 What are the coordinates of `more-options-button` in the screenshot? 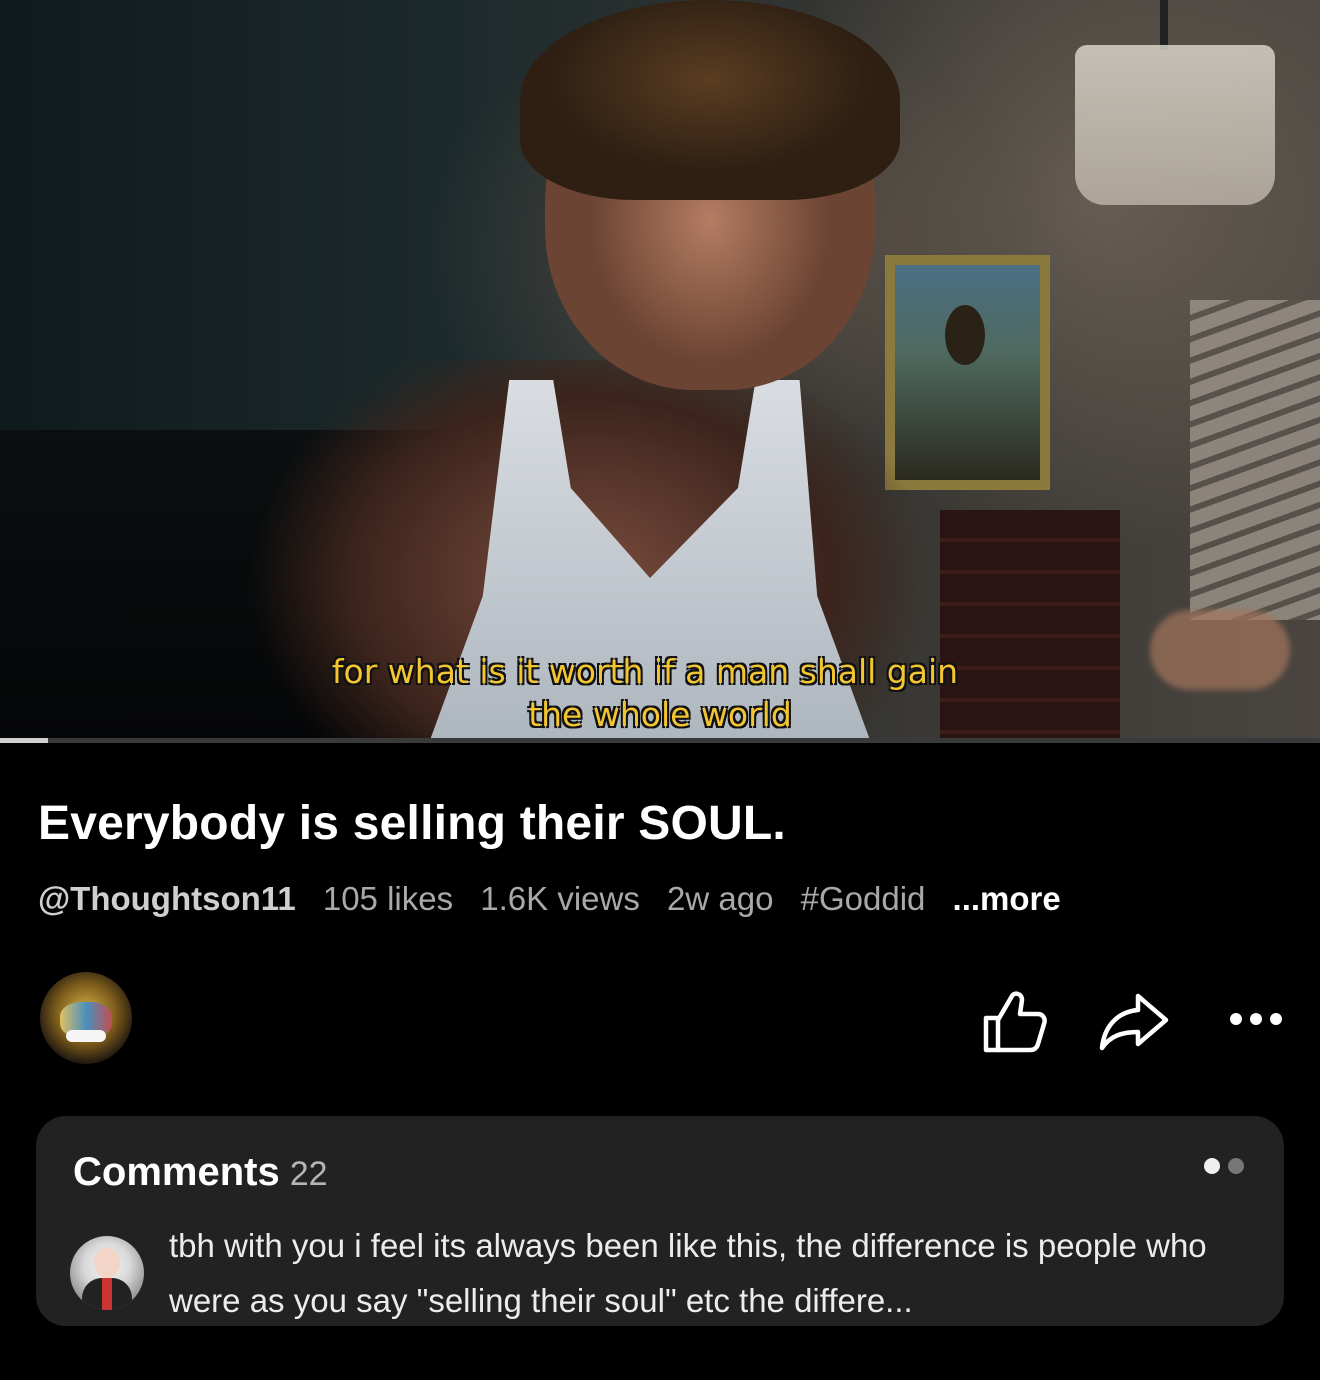 It's located at (1256, 1019).